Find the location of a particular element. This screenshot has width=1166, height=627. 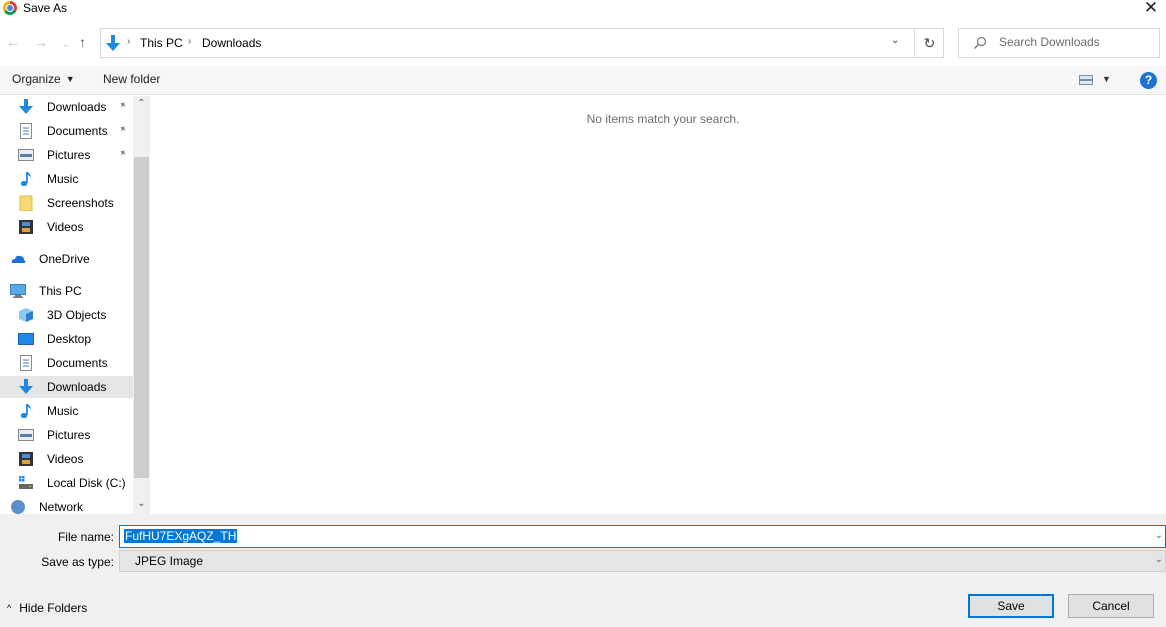

sidebar-item-label: OneDrive is located at coordinates (64, 259).